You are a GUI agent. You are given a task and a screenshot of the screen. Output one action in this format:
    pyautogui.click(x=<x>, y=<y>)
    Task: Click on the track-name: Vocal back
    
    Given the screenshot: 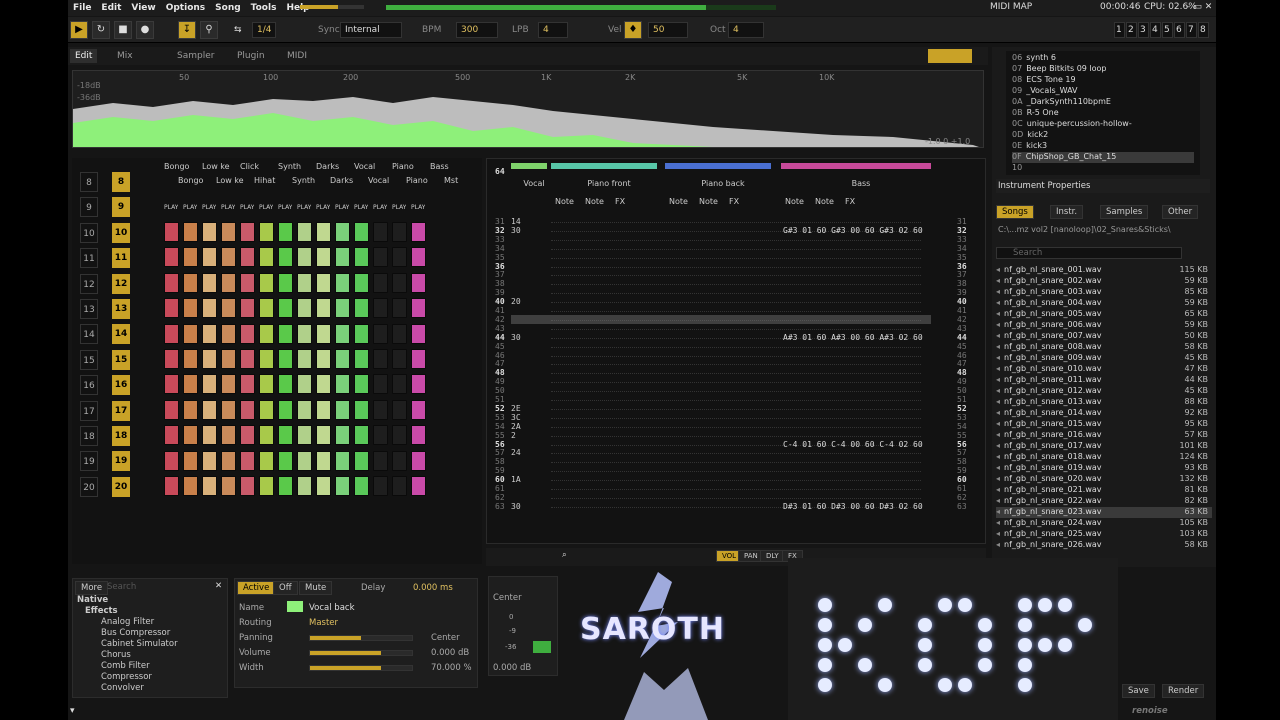 What is the action you would take?
    pyautogui.click(x=332, y=608)
    